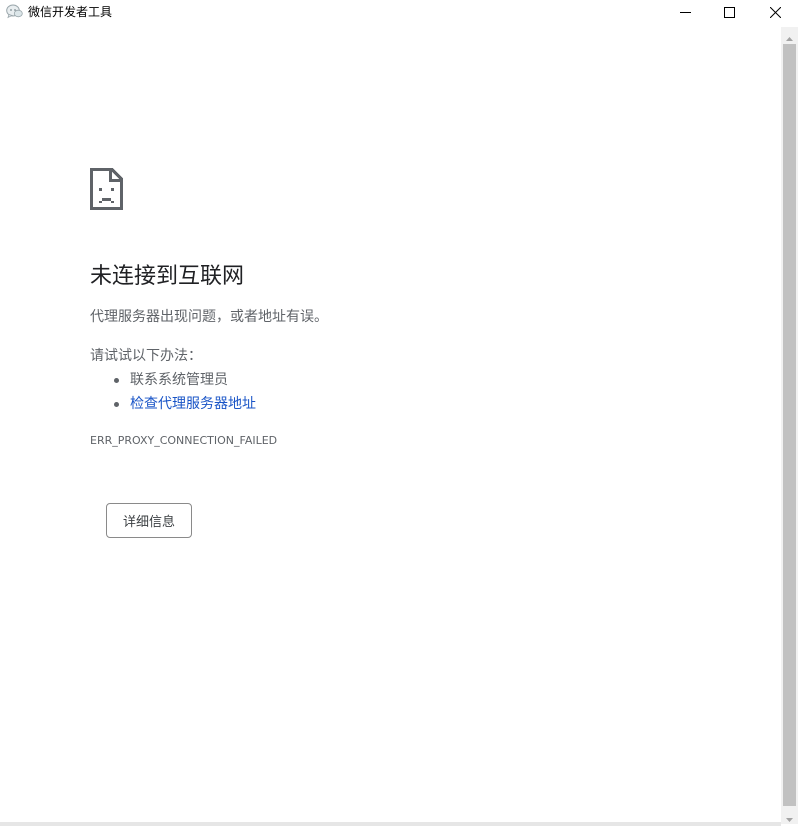 The image size is (800, 826). I want to click on vertical-scrollbar, so click(789, 425).